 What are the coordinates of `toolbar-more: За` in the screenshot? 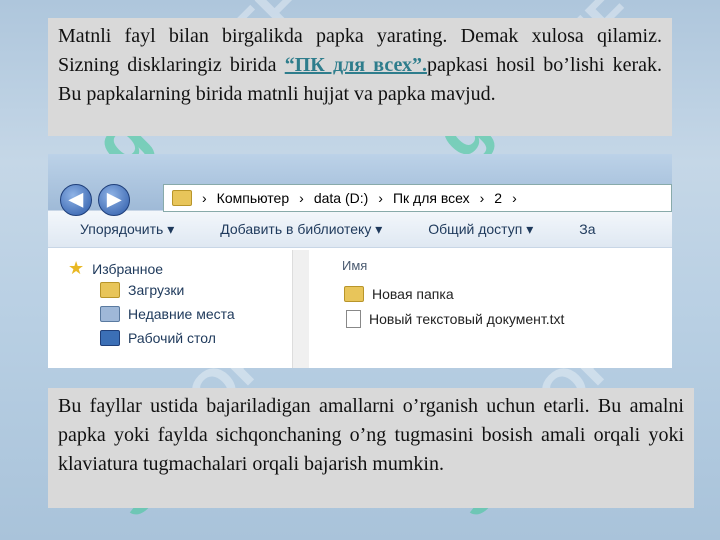 It's located at (587, 229).